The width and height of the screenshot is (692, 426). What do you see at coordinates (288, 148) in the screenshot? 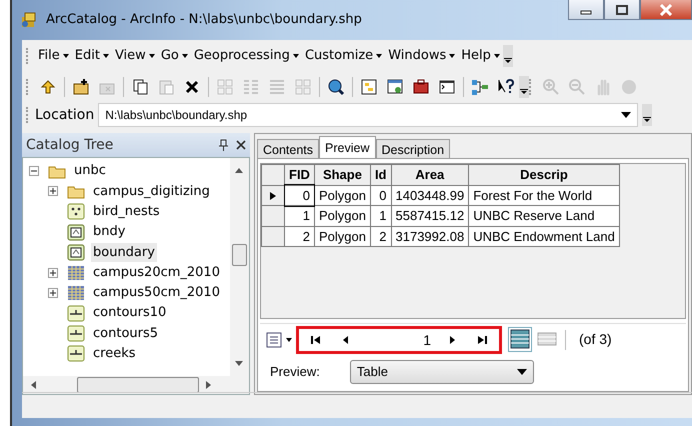
I see `tab: Contents` at bounding box center [288, 148].